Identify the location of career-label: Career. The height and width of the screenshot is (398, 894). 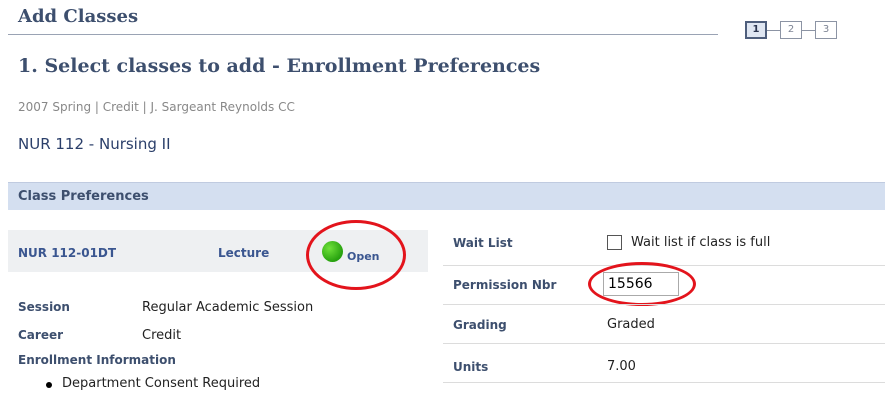
(41, 335).